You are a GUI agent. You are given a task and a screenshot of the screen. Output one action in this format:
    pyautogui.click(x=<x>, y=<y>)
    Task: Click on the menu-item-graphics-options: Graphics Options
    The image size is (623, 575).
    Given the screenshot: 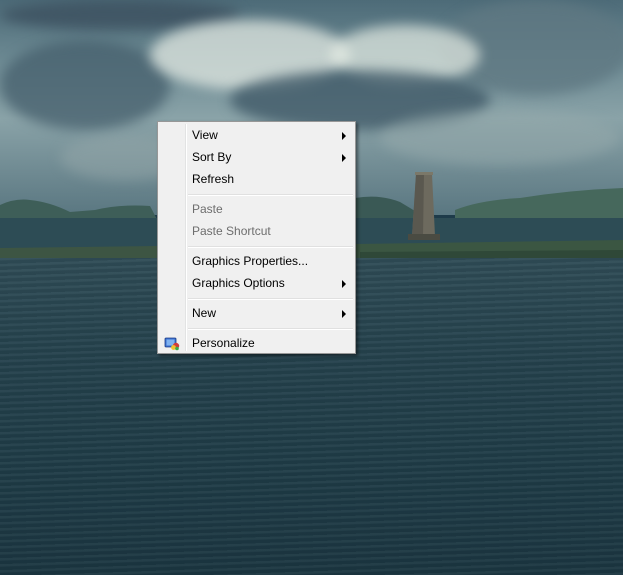 What is the action you would take?
    pyautogui.click(x=256, y=283)
    